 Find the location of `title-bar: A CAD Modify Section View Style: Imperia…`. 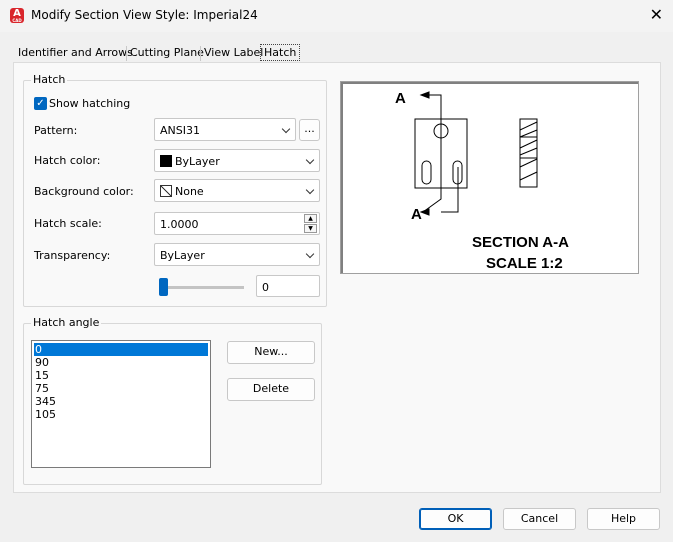

title-bar: A CAD Modify Section View Style: Imperia… is located at coordinates (336, 16).